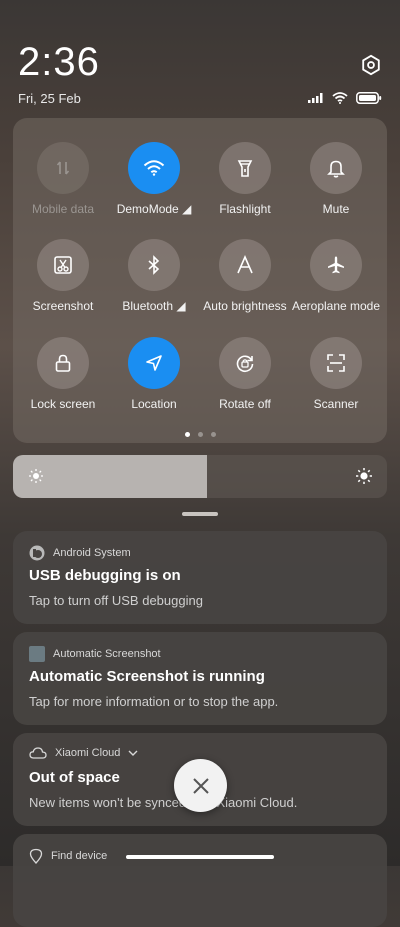 The width and height of the screenshot is (400, 927). What do you see at coordinates (37, 553) in the screenshot?
I see `android-system-icon` at bounding box center [37, 553].